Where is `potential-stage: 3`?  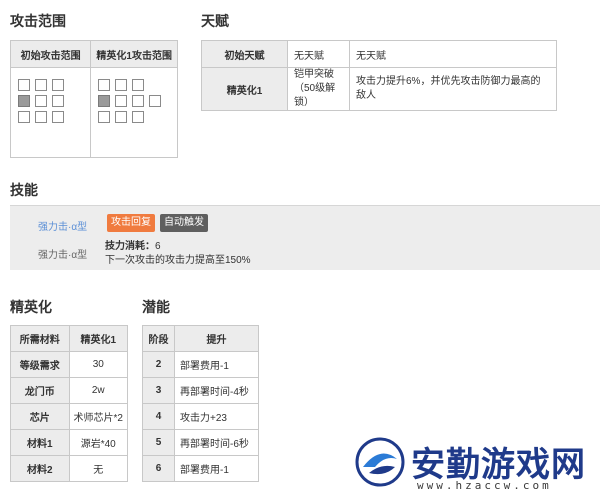 potential-stage: 3 is located at coordinates (158, 390).